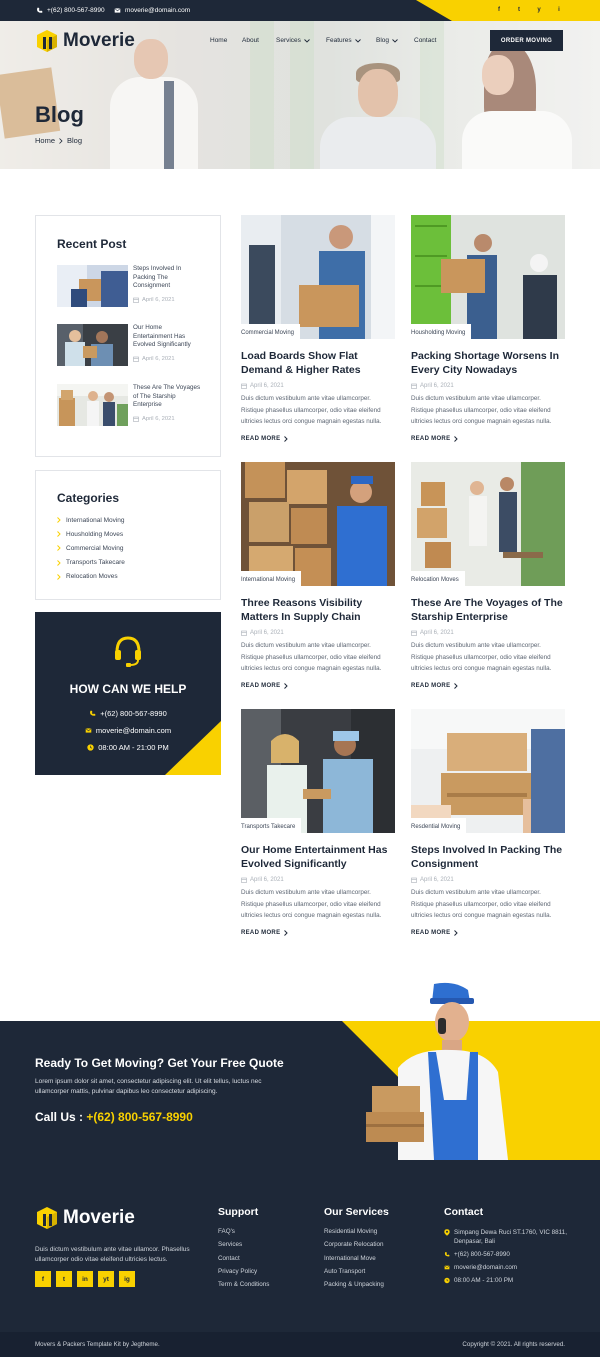 This screenshot has width=600, height=1357. I want to click on nav-services: Services, so click(301, 40).